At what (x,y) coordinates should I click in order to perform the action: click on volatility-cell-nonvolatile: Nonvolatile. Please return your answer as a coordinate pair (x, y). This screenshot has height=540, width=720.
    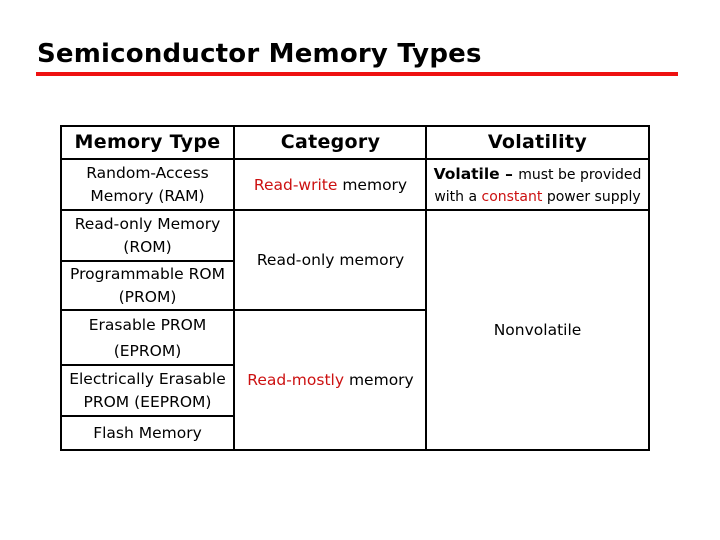
    Looking at the image, I should click on (537, 330).